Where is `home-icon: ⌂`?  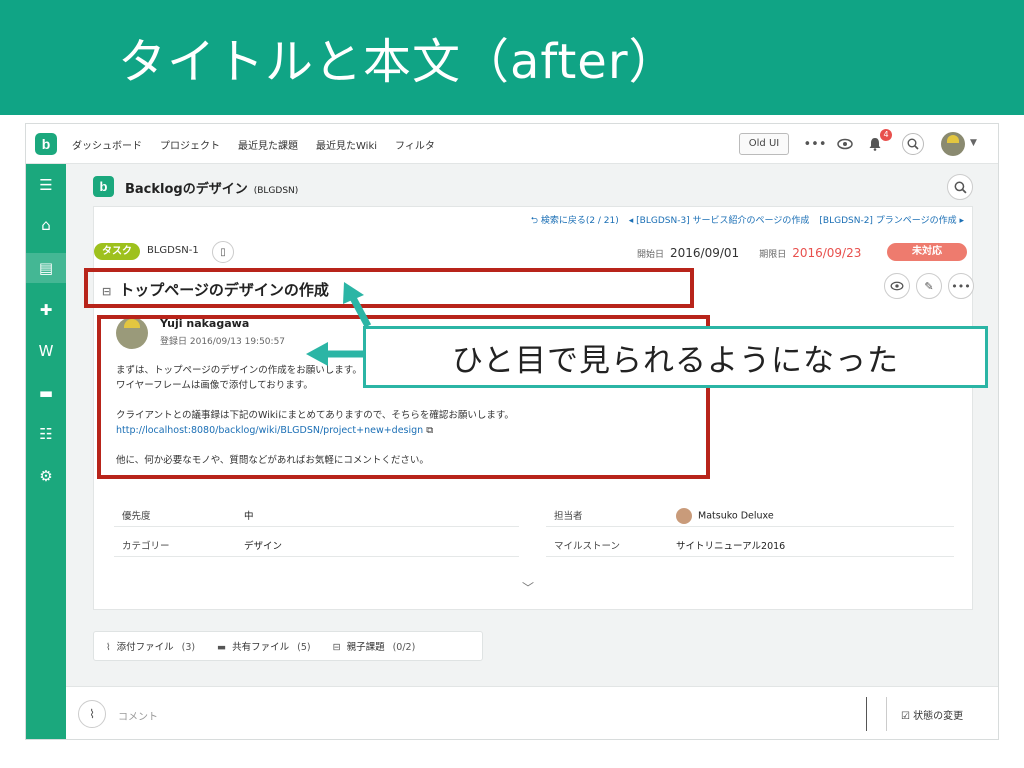
home-icon: ⌂ is located at coordinates (46, 225).